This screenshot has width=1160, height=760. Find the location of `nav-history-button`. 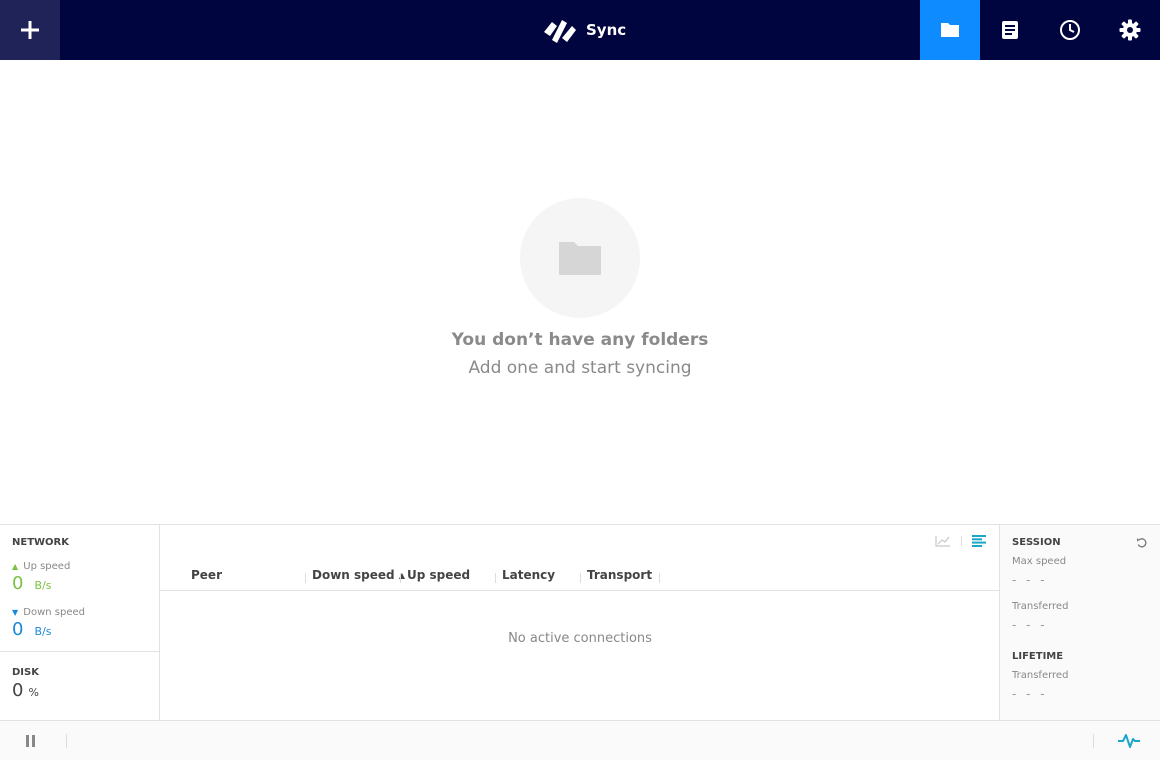

nav-history-button is located at coordinates (1070, 30).